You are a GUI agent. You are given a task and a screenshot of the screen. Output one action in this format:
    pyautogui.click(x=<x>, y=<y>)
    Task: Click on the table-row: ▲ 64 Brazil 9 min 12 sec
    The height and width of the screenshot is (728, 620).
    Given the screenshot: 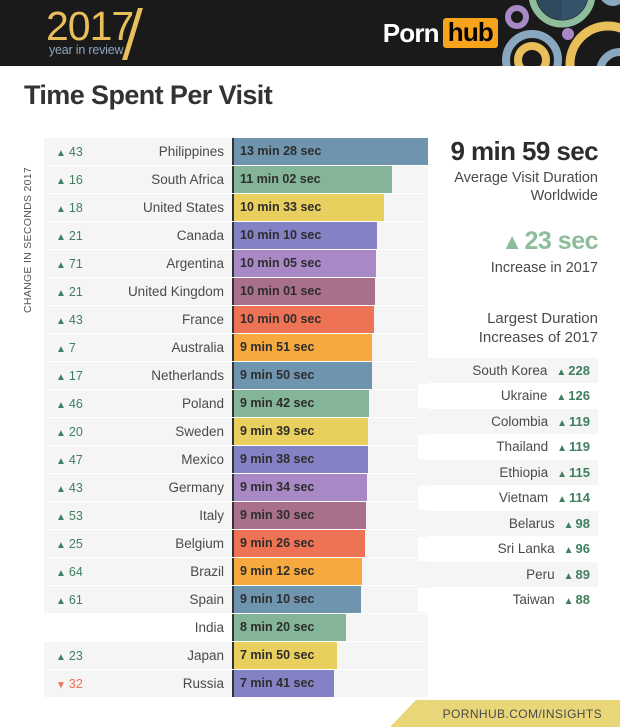 What is the action you would take?
    pyautogui.click(x=236, y=571)
    